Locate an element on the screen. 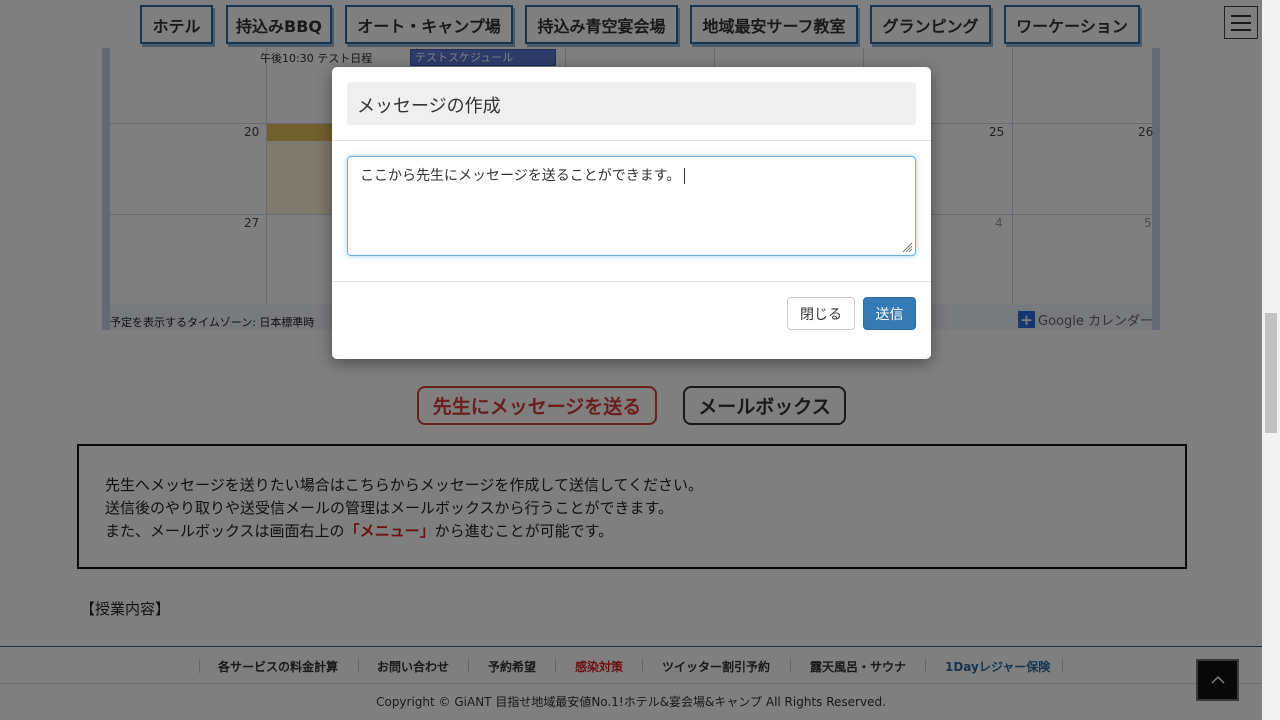  resize-grip-icon is located at coordinates (907, 247).